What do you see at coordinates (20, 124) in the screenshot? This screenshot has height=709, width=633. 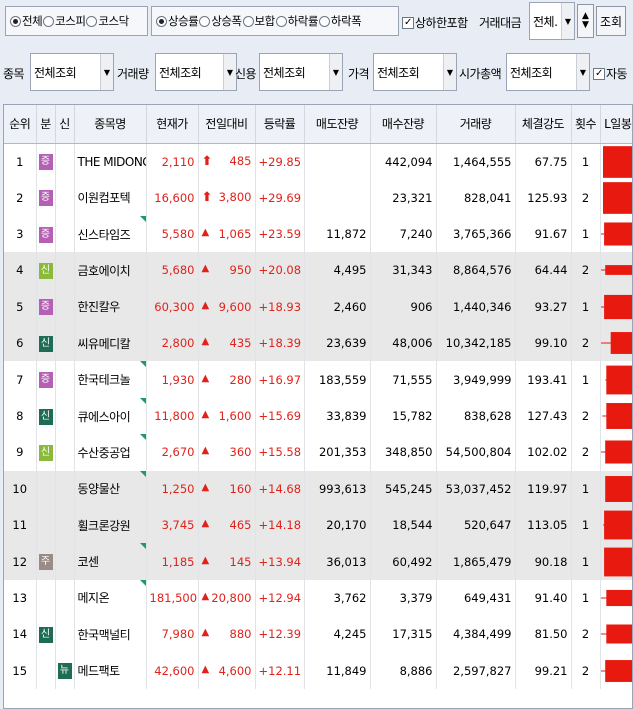 I see `column-header: 순위` at bounding box center [20, 124].